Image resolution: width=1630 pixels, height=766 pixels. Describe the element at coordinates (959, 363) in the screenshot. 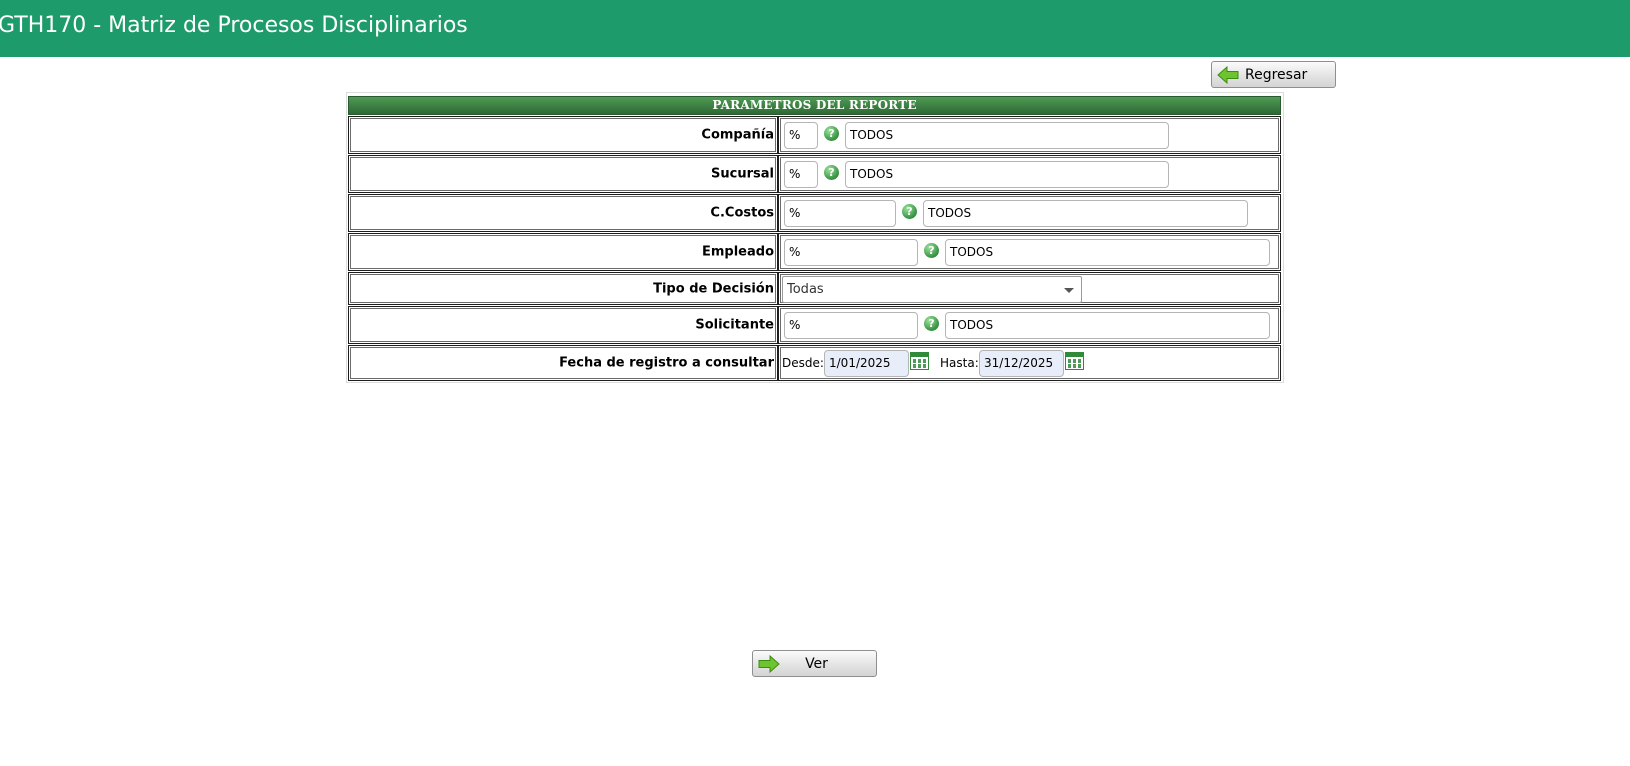

I see `to-date-label: Hasta:` at that location.